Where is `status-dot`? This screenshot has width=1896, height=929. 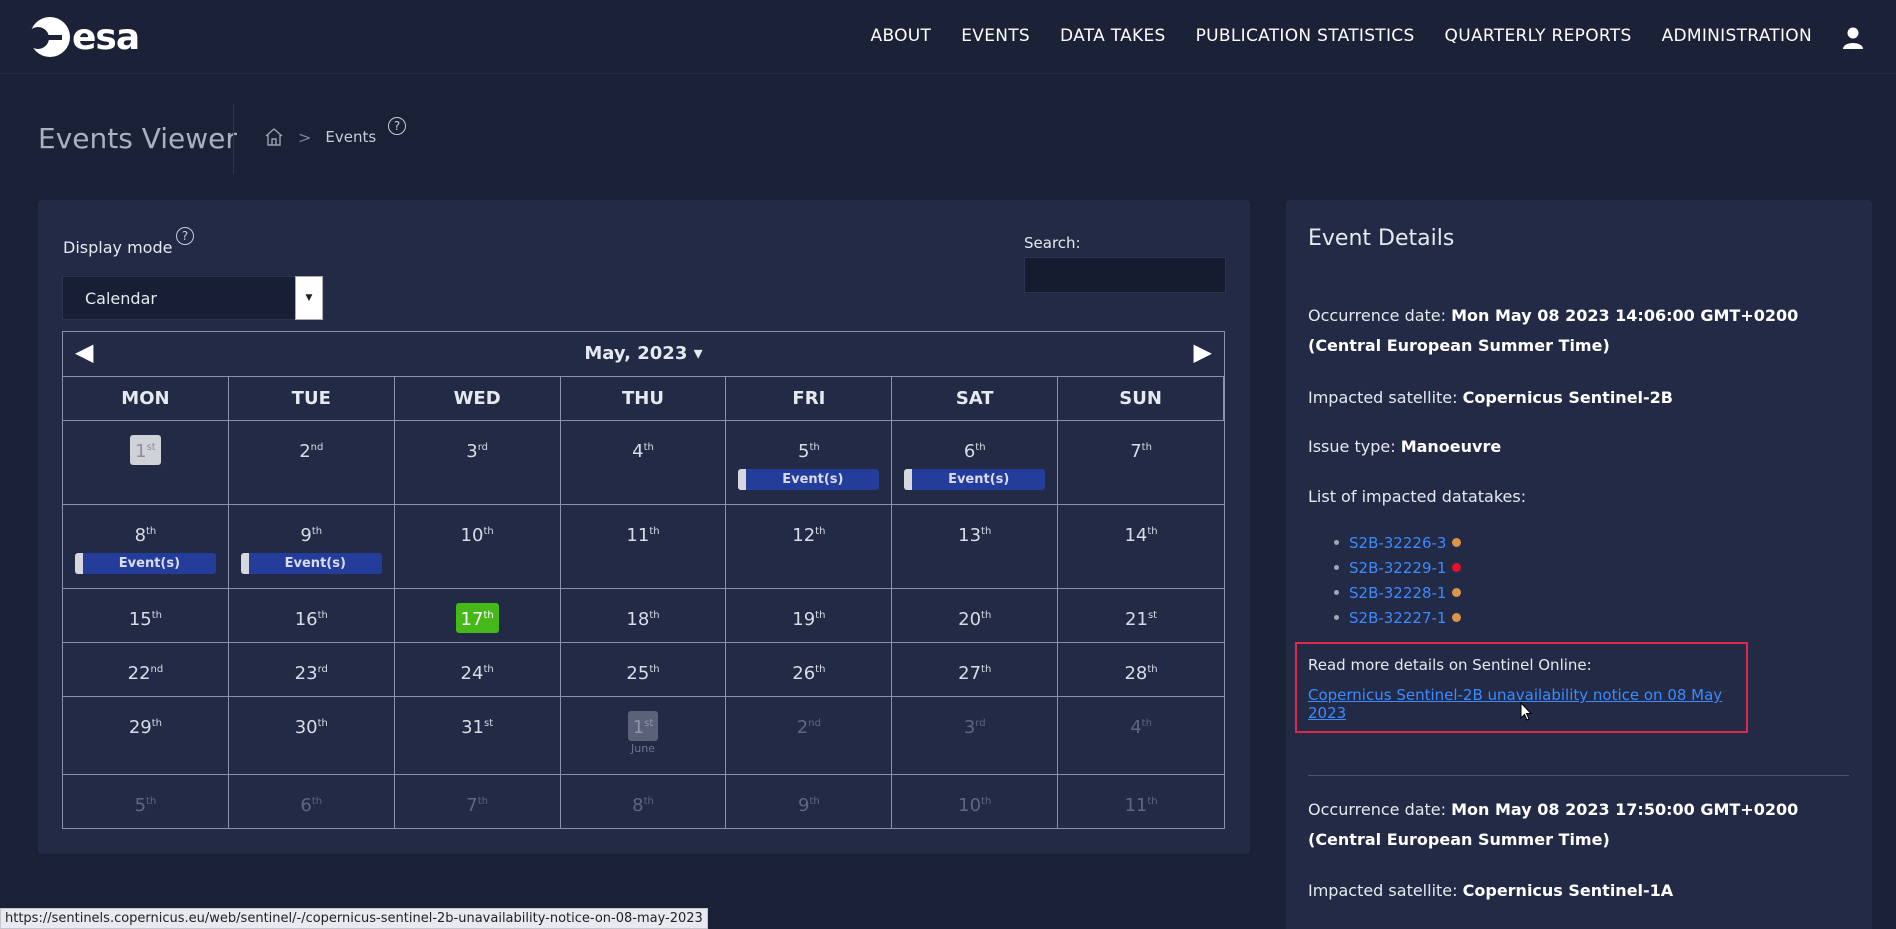
status-dot is located at coordinates (1457, 617).